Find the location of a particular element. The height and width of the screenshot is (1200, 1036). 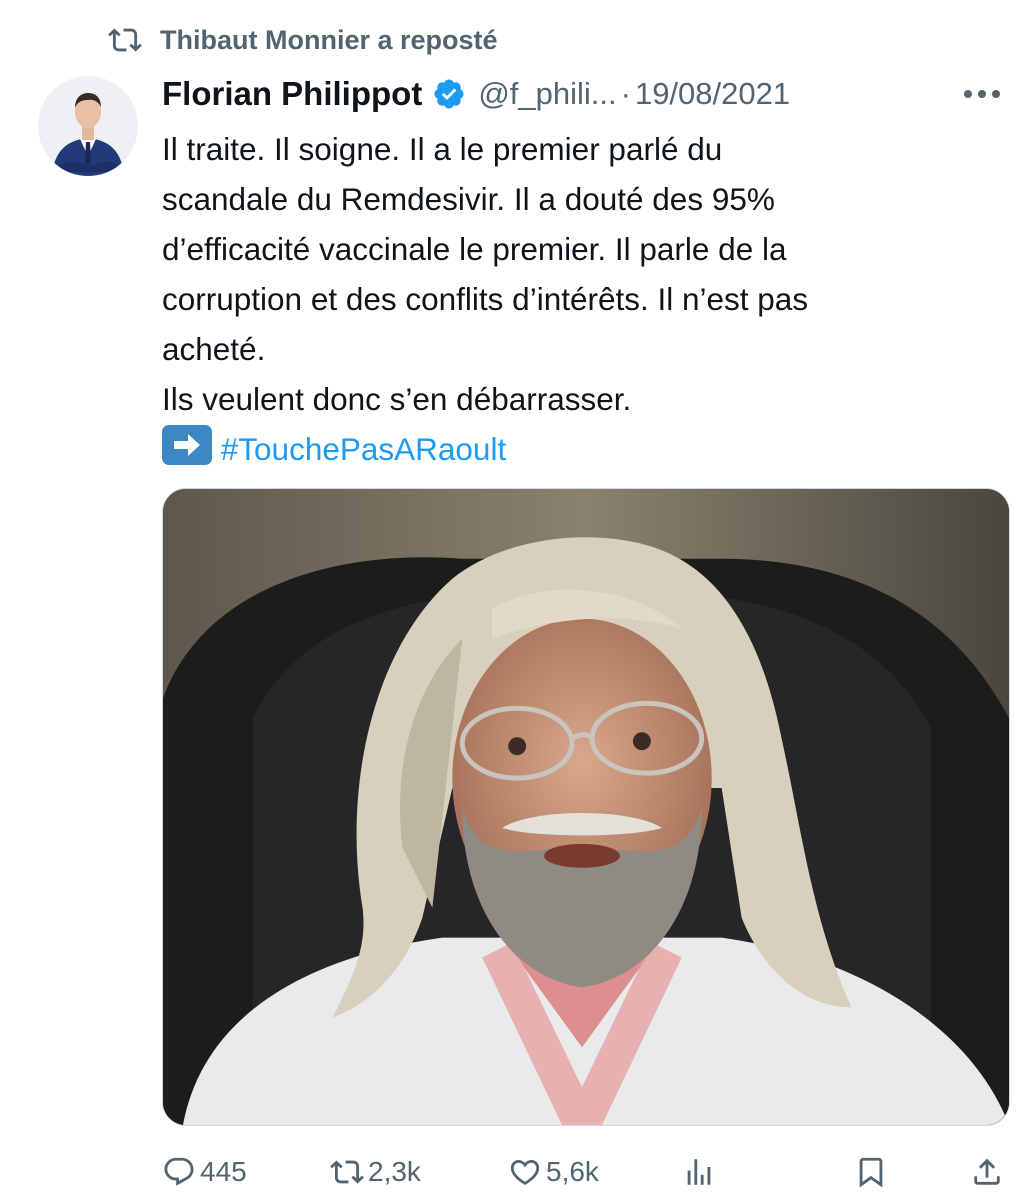

like-button: 5,6k is located at coordinates (553, 1172).